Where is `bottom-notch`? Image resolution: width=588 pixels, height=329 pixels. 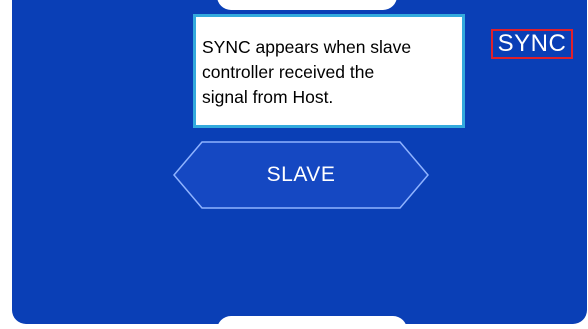 bottom-notch is located at coordinates (312, 320).